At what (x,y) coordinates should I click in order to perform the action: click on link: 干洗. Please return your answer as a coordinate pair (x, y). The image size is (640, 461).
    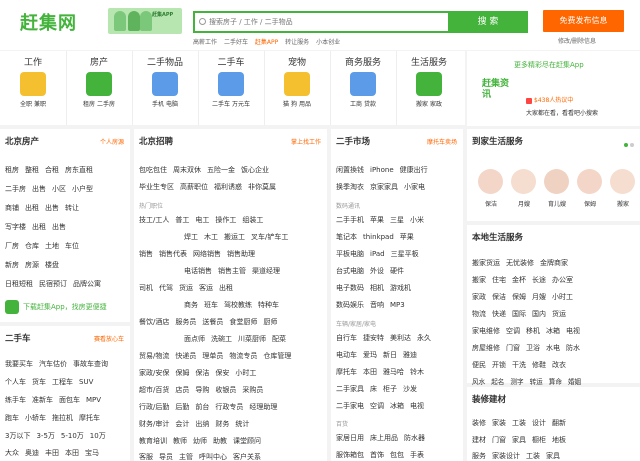
    Looking at the image, I should click on (519, 365).